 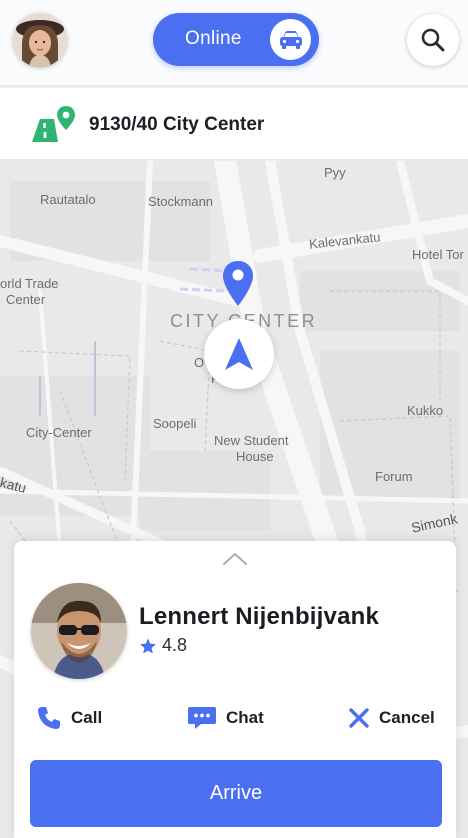 I want to click on phone-icon, so click(x=49, y=718).